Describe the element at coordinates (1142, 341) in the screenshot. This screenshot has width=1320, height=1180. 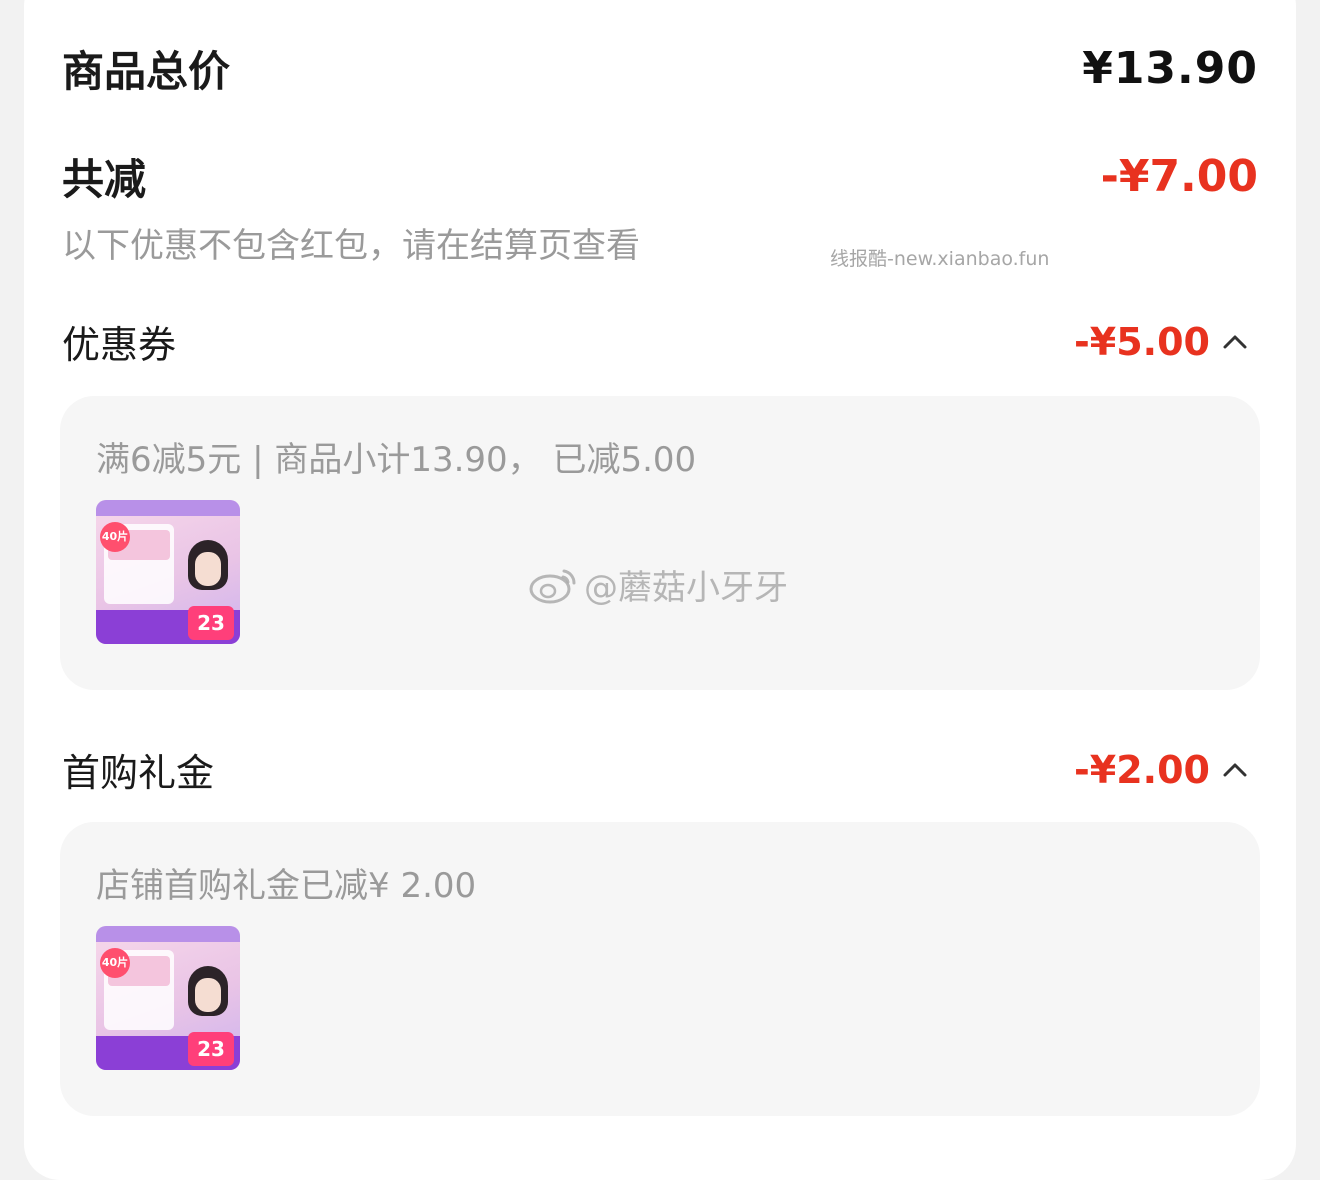
I see `coupon-value: -¥5.00` at that location.